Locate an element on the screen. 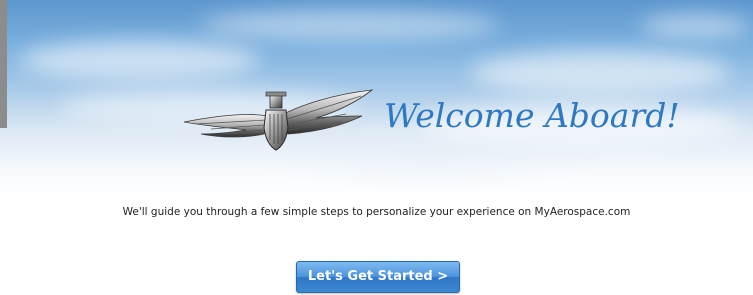 The height and width of the screenshot is (295, 753). pilot-wings-icon is located at coordinates (278, 120).